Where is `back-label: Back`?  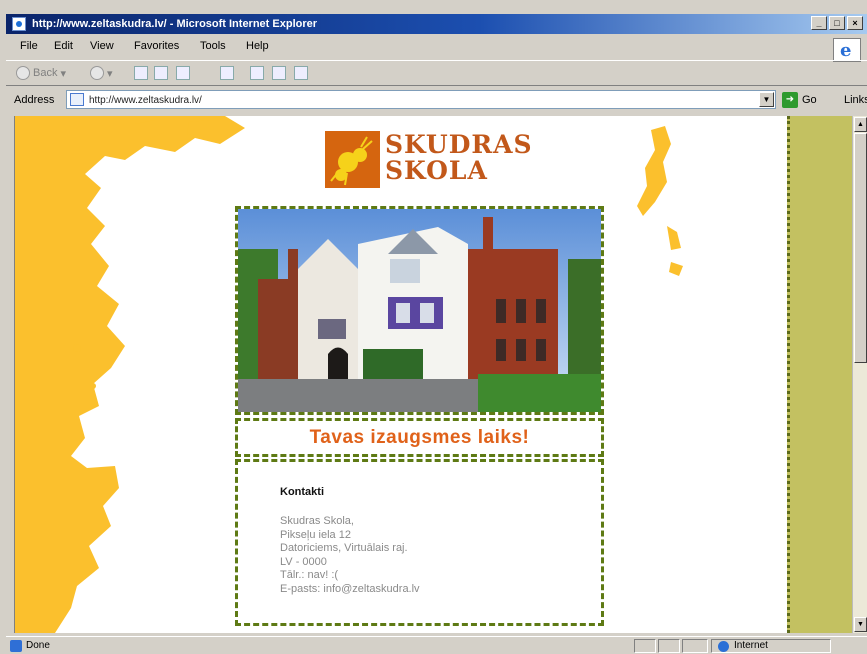 back-label: Back is located at coordinates (45, 73).